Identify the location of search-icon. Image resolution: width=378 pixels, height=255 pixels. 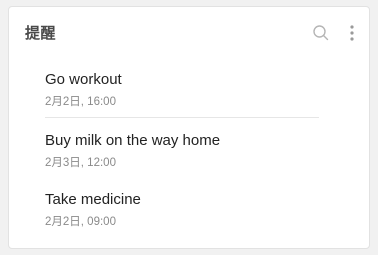
(321, 33).